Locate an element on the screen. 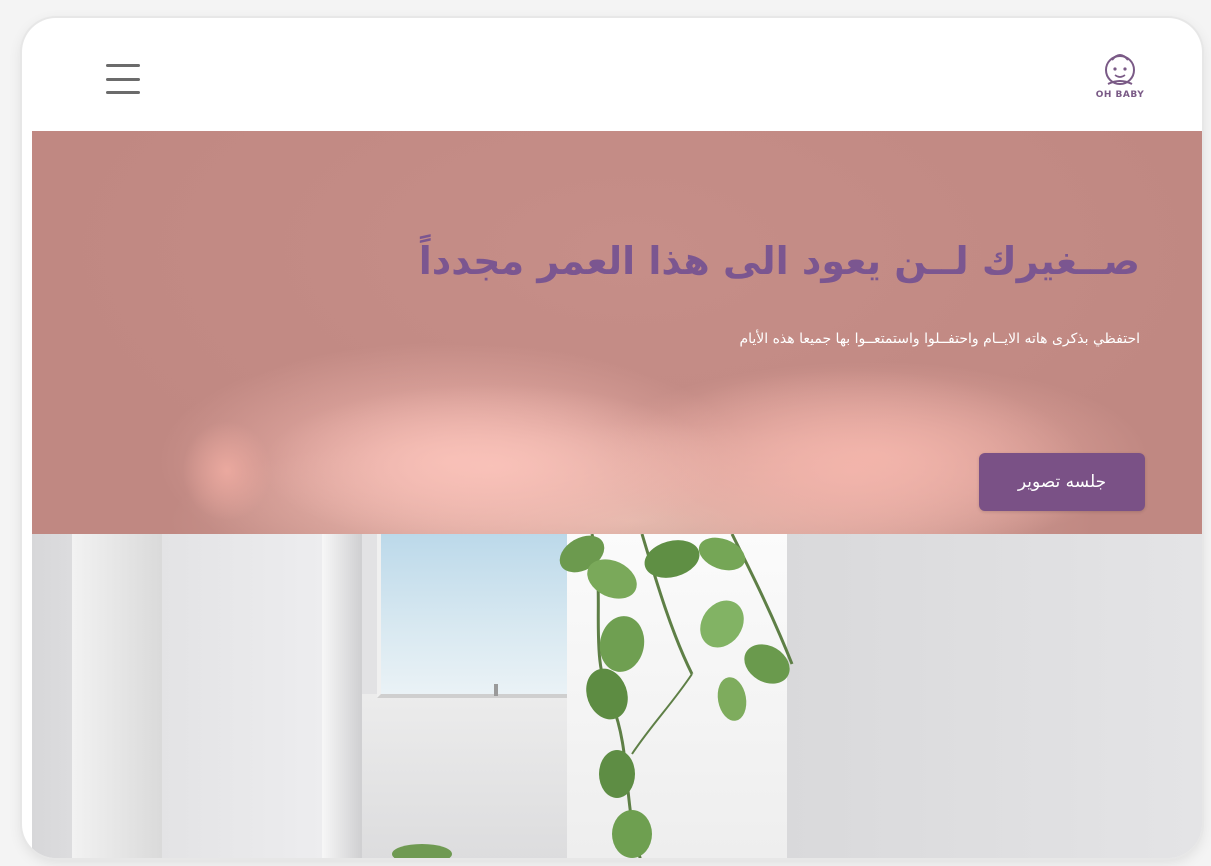 This screenshot has width=1211, height=866. hanging-plant-image is located at coordinates (593, 696).